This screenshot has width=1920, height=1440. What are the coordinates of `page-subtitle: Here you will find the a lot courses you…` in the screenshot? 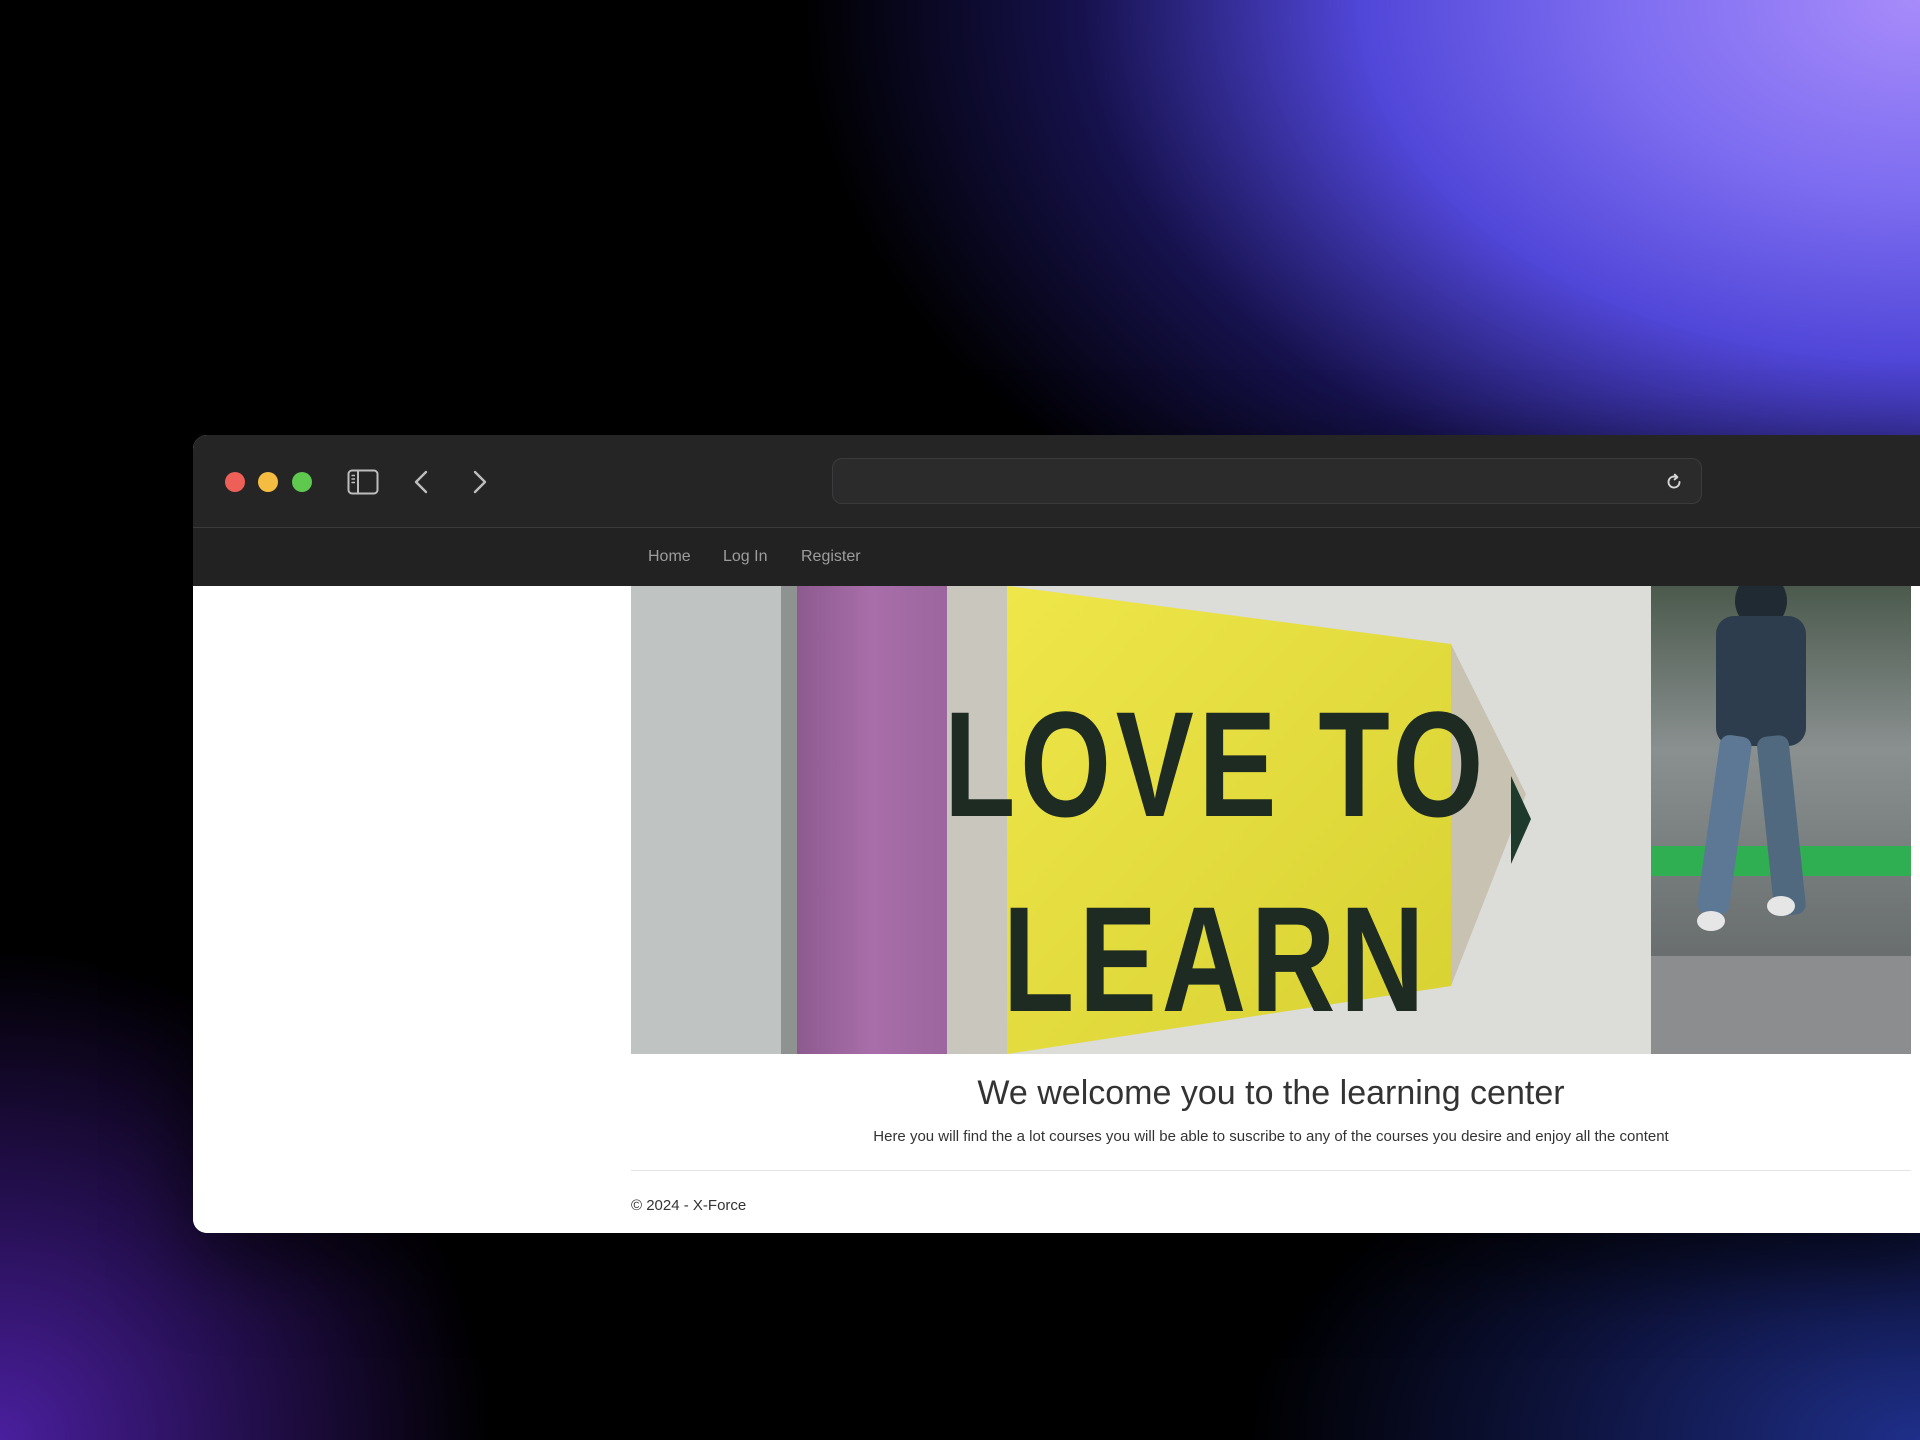 It's located at (1271, 1136).